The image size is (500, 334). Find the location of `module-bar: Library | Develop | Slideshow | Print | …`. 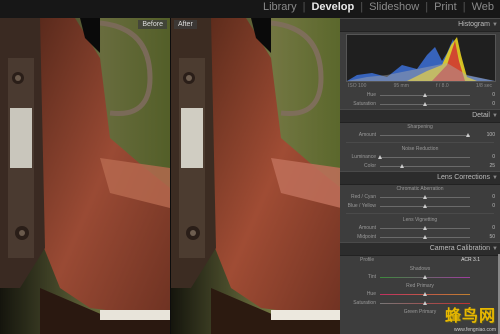

module-bar: Library | Develop | Slideshow | Print | … is located at coordinates (250, 9).